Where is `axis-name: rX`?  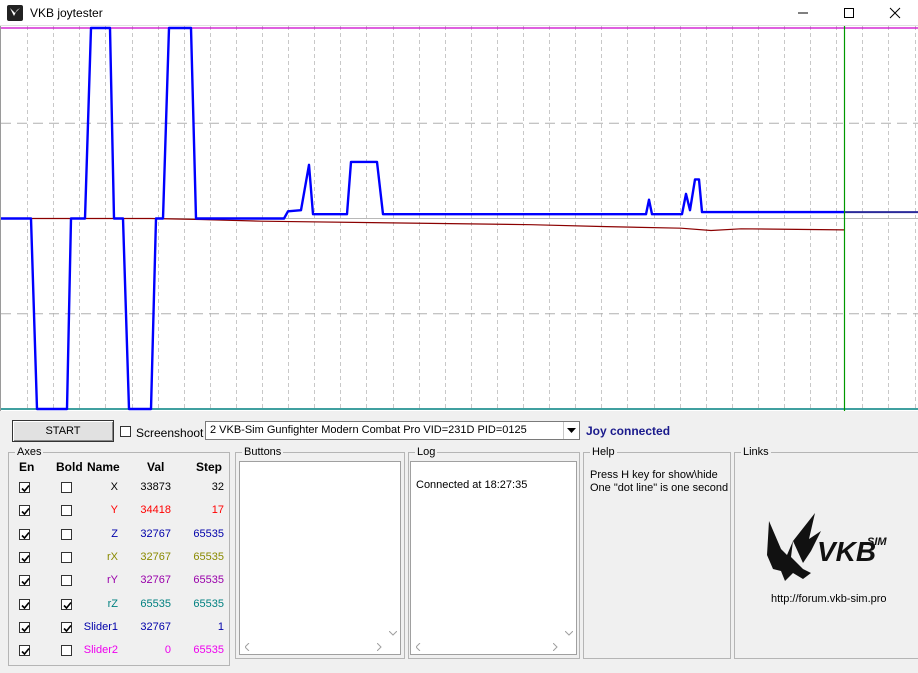 axis-name: rX is located at coordinates (112, 557).